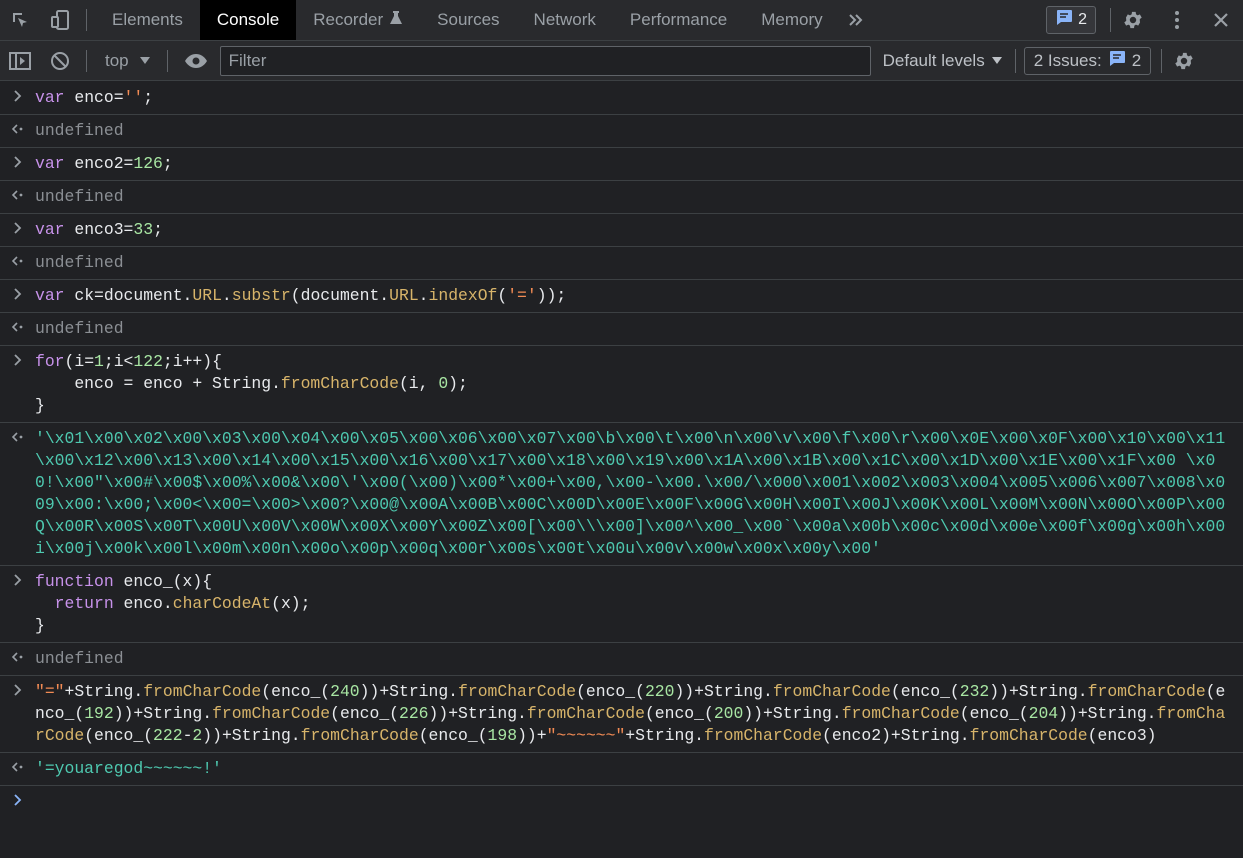 This screenshot has width=1243, height=858. I want to click on tab-console-label: Console, so click(248, 19).